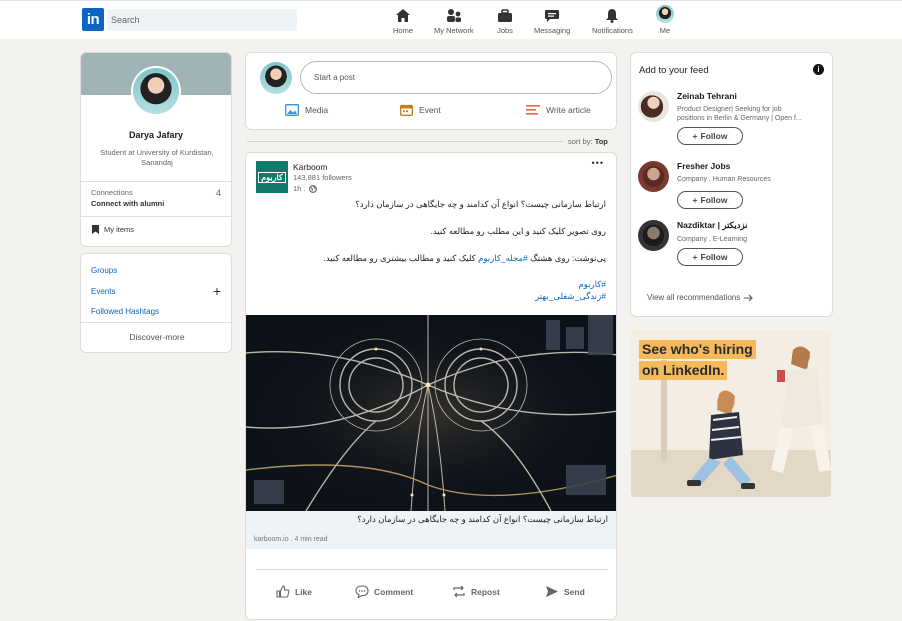  I want to click on calendar-icon, so click(406, 110).